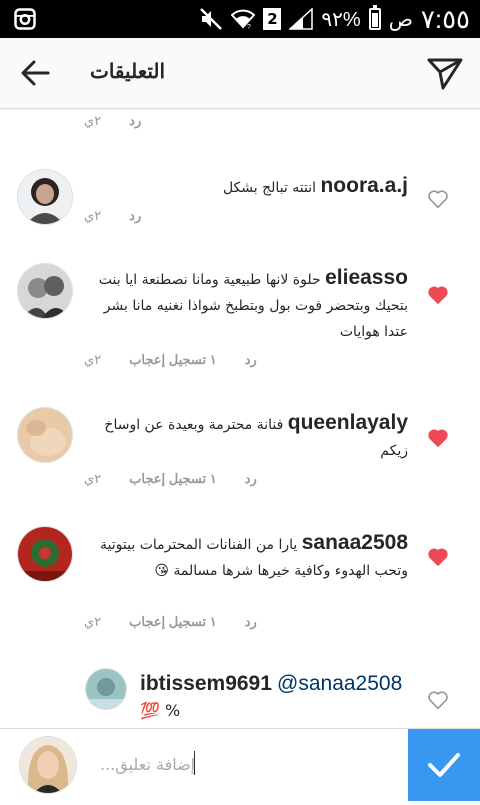 The height and width of the screenshot is (805, 480). I want to click on kiss-emoji: 😘, so click(161, 571).